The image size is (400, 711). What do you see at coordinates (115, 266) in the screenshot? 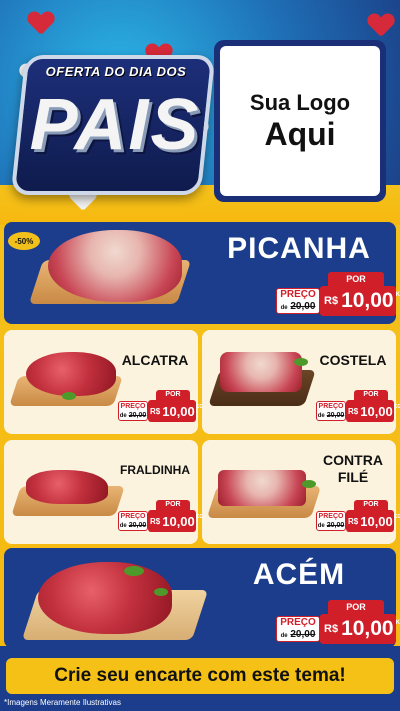
I see `picanha-image` at bounding box center [115, 266].